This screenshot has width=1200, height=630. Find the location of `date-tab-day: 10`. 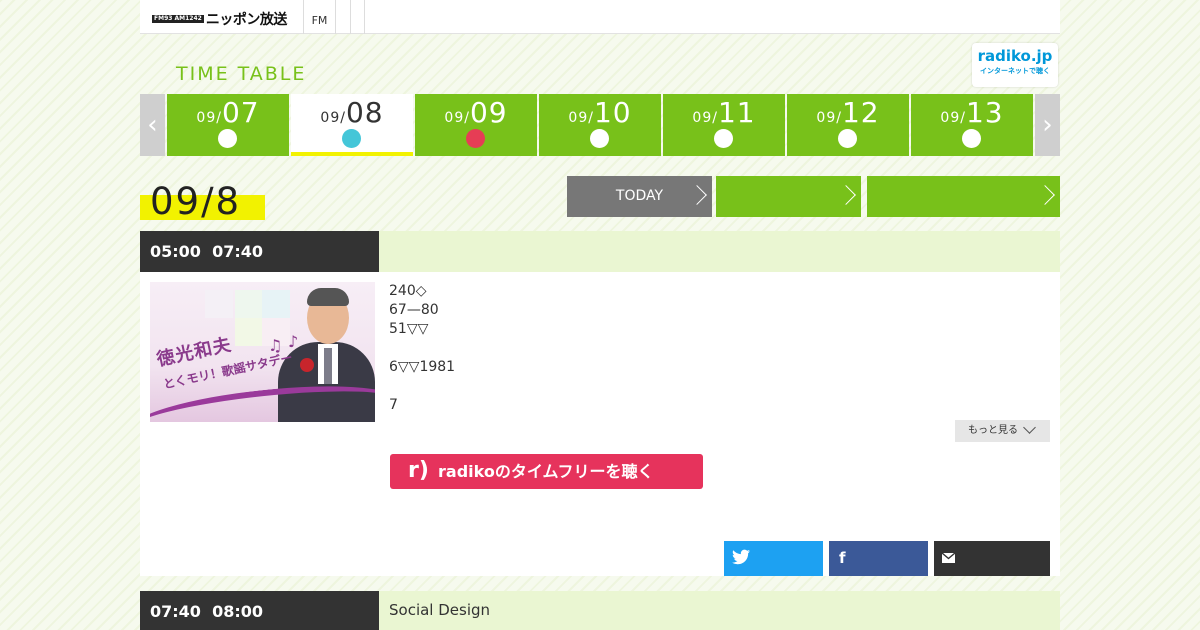

date-tab-day: 10 is located at coordinates (612, 112).